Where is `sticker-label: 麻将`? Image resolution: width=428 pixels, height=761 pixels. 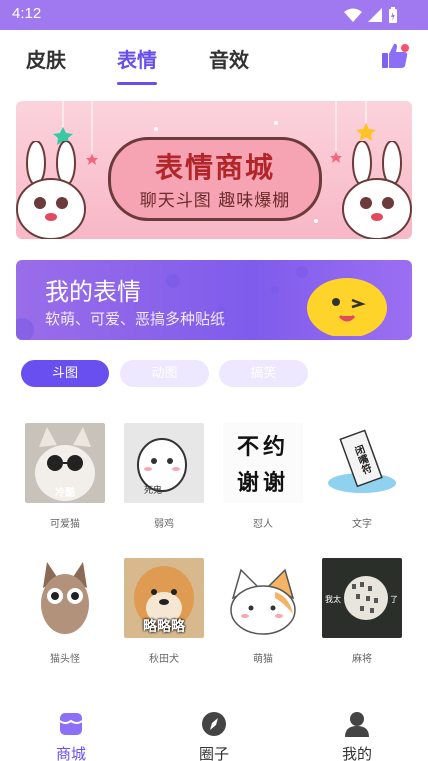 sticker-label: 麻将 is located at coordinates (362, 659).